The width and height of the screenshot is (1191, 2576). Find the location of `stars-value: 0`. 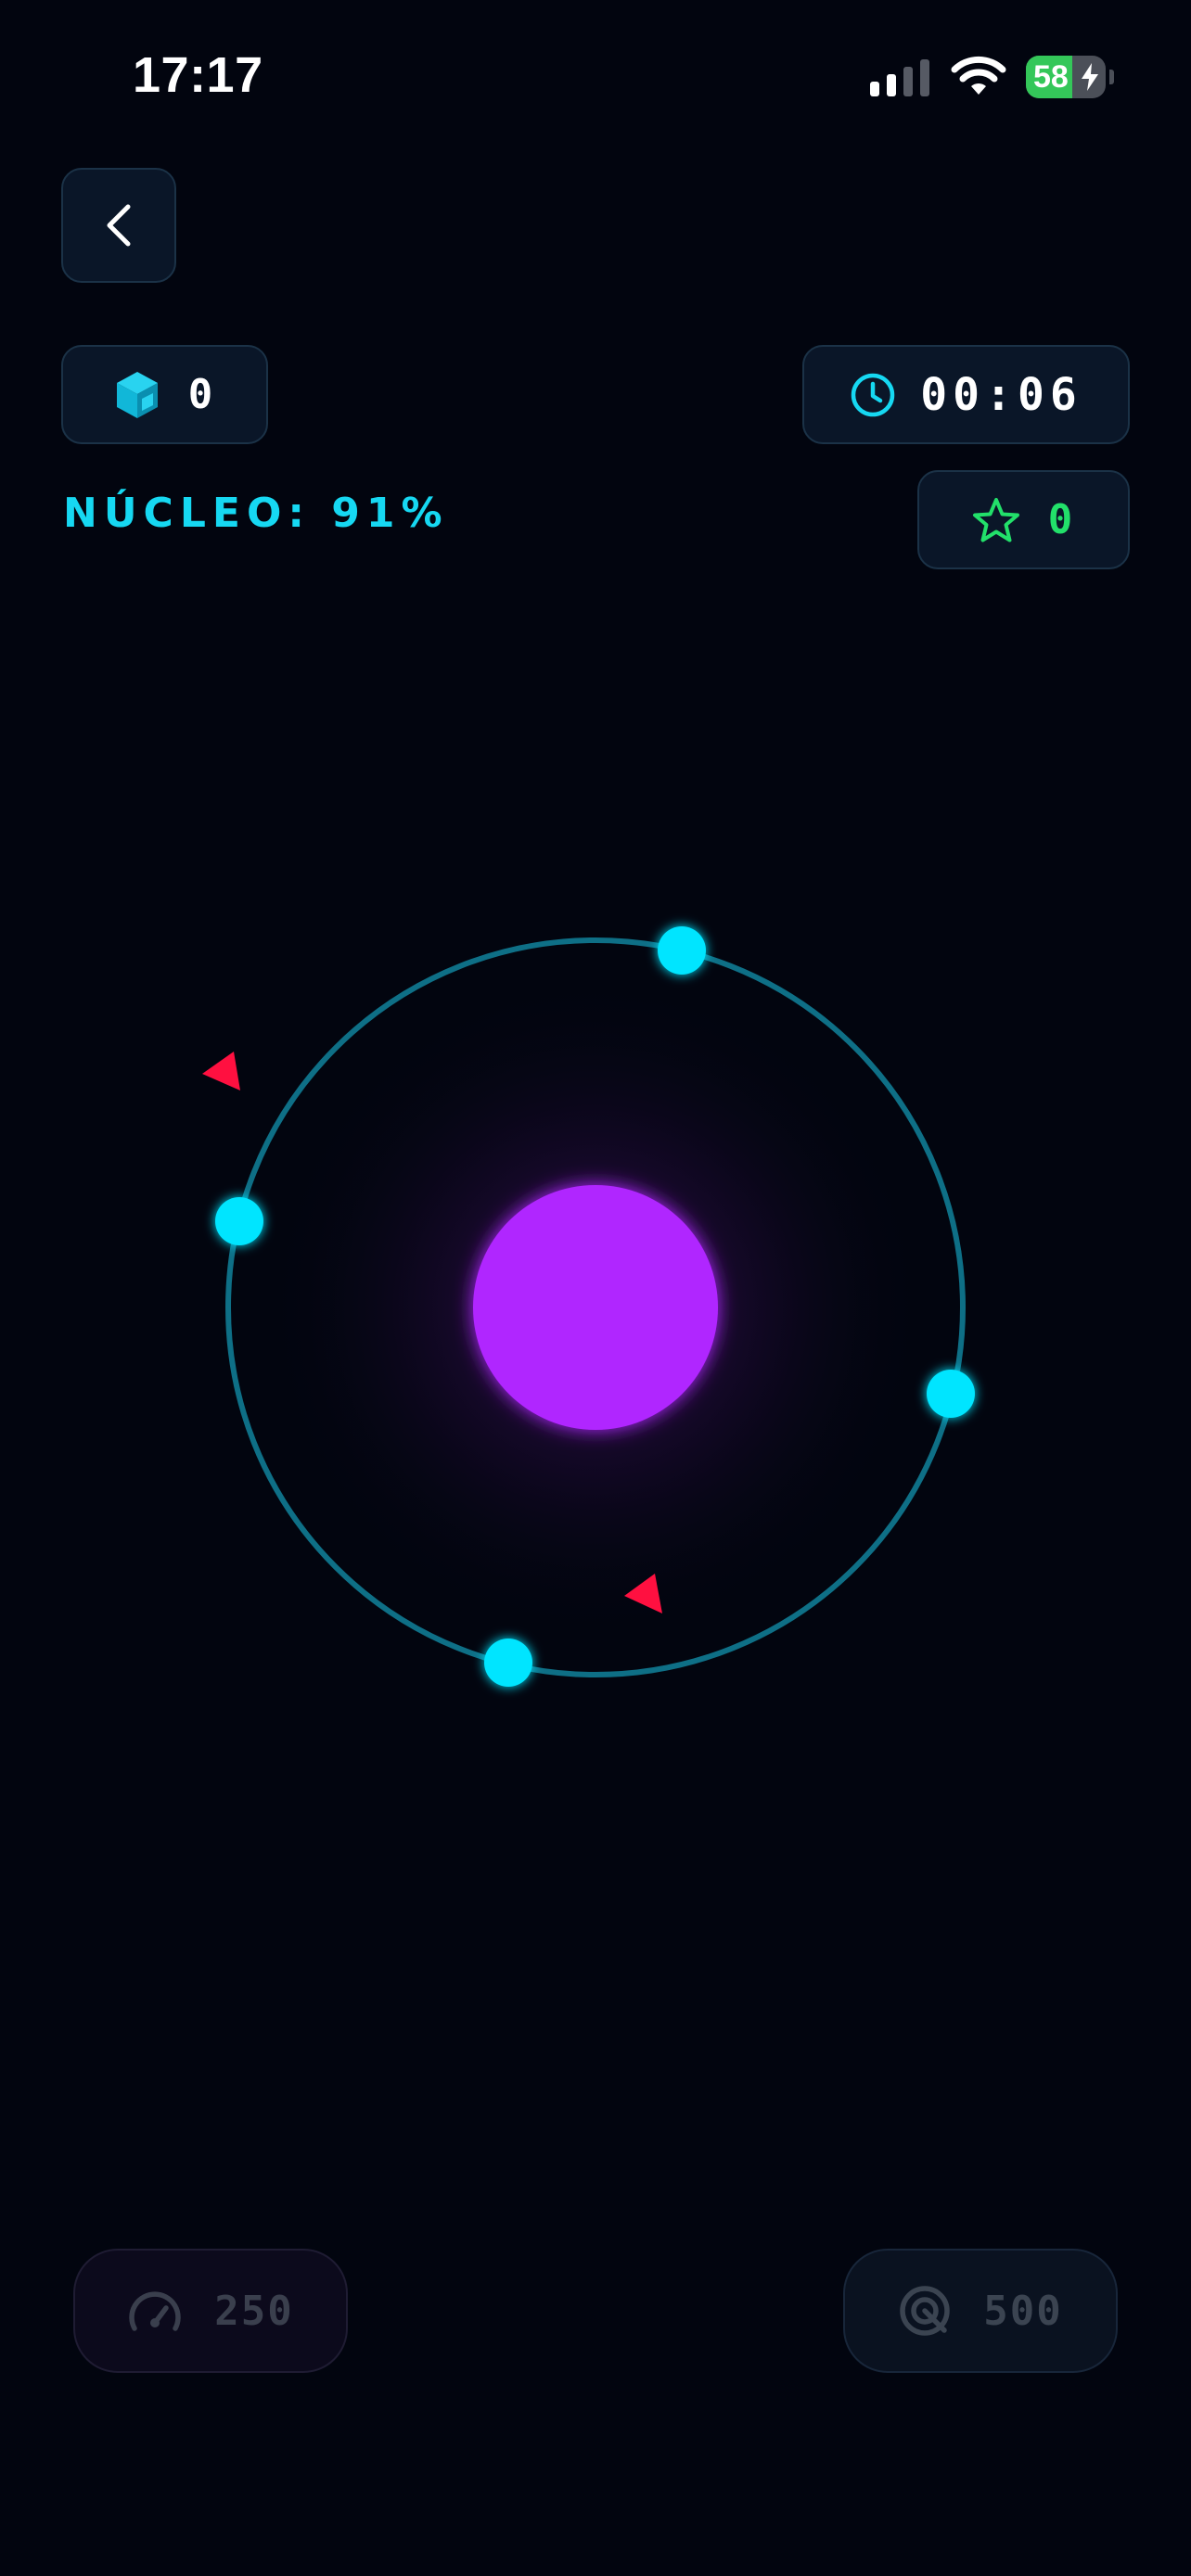

stars-value: 0 is located at coordinates (1061, 519).